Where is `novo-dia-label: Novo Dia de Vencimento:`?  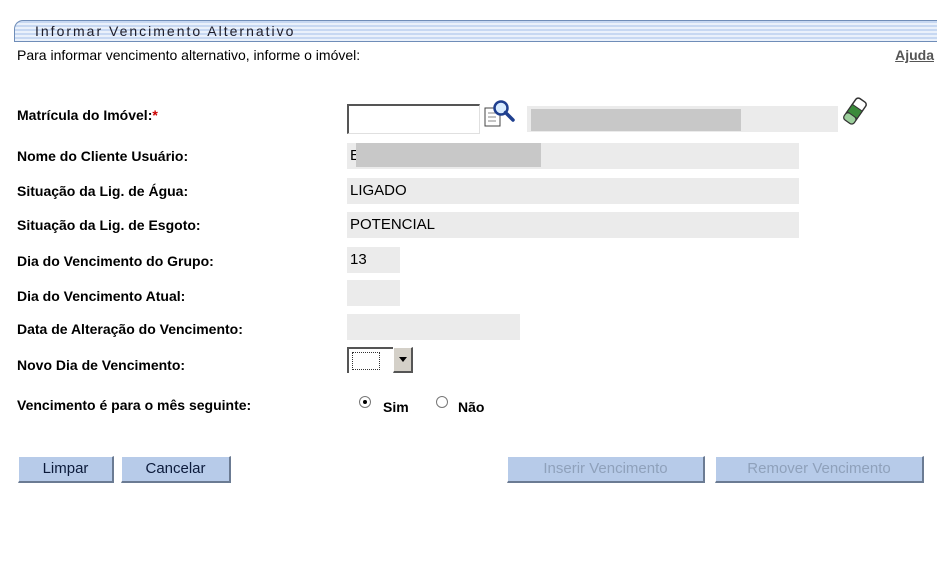
novo-dia-label: Novo Dia de Vencimento: is located at coordinates (101, 365).